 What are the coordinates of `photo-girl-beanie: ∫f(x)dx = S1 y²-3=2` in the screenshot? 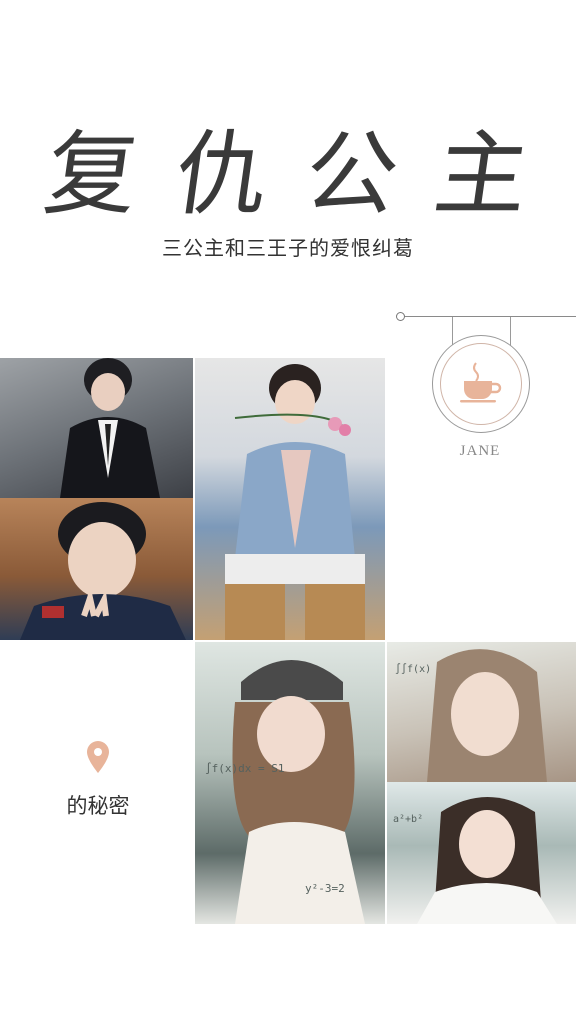 It's located at (290, 783).